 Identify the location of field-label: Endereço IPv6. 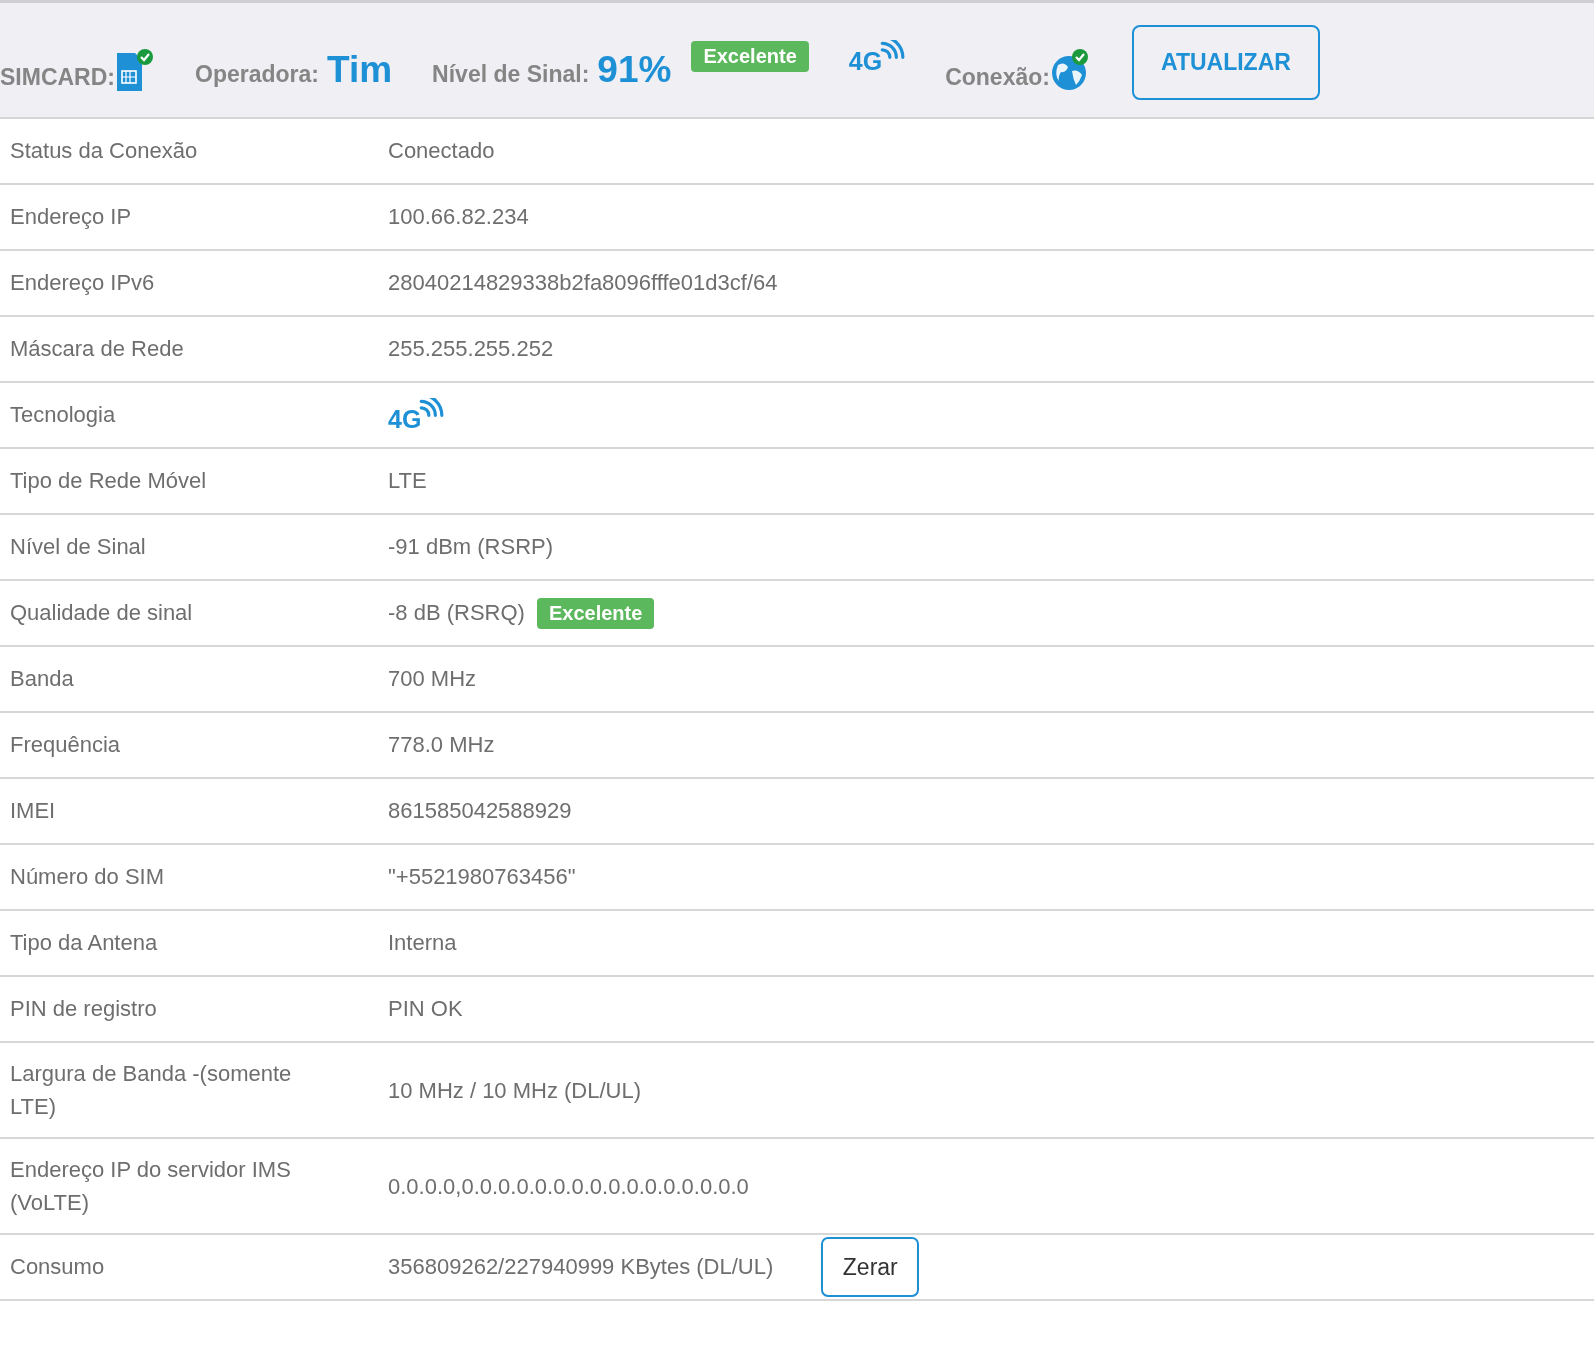
(82, 283).